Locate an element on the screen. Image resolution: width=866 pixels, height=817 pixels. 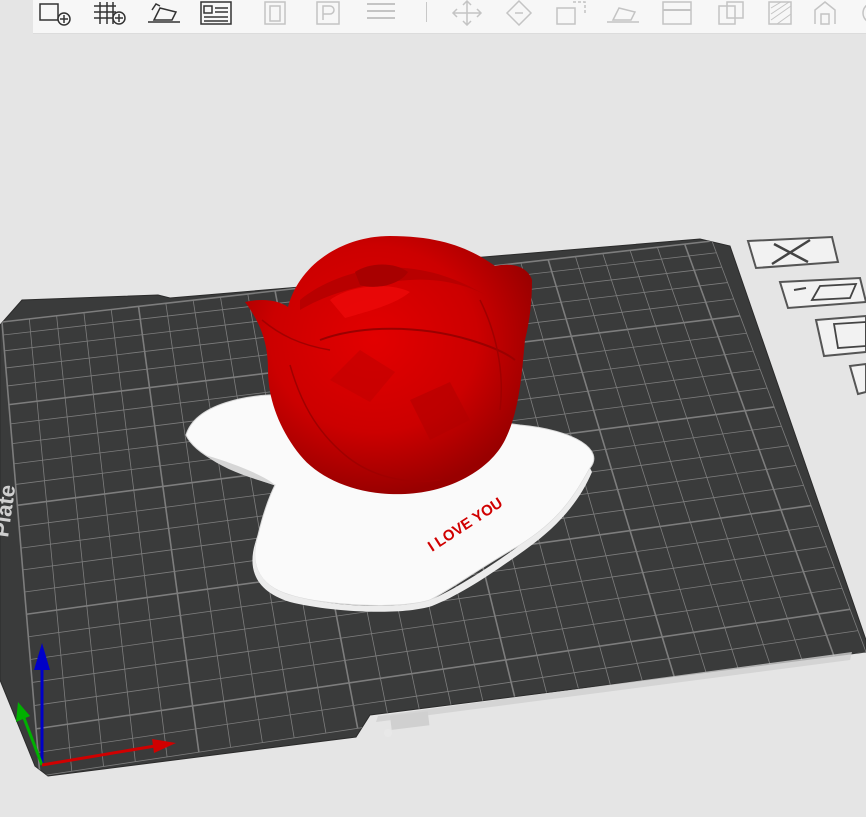
plate-settings-button is located at coordinates (822, 293).